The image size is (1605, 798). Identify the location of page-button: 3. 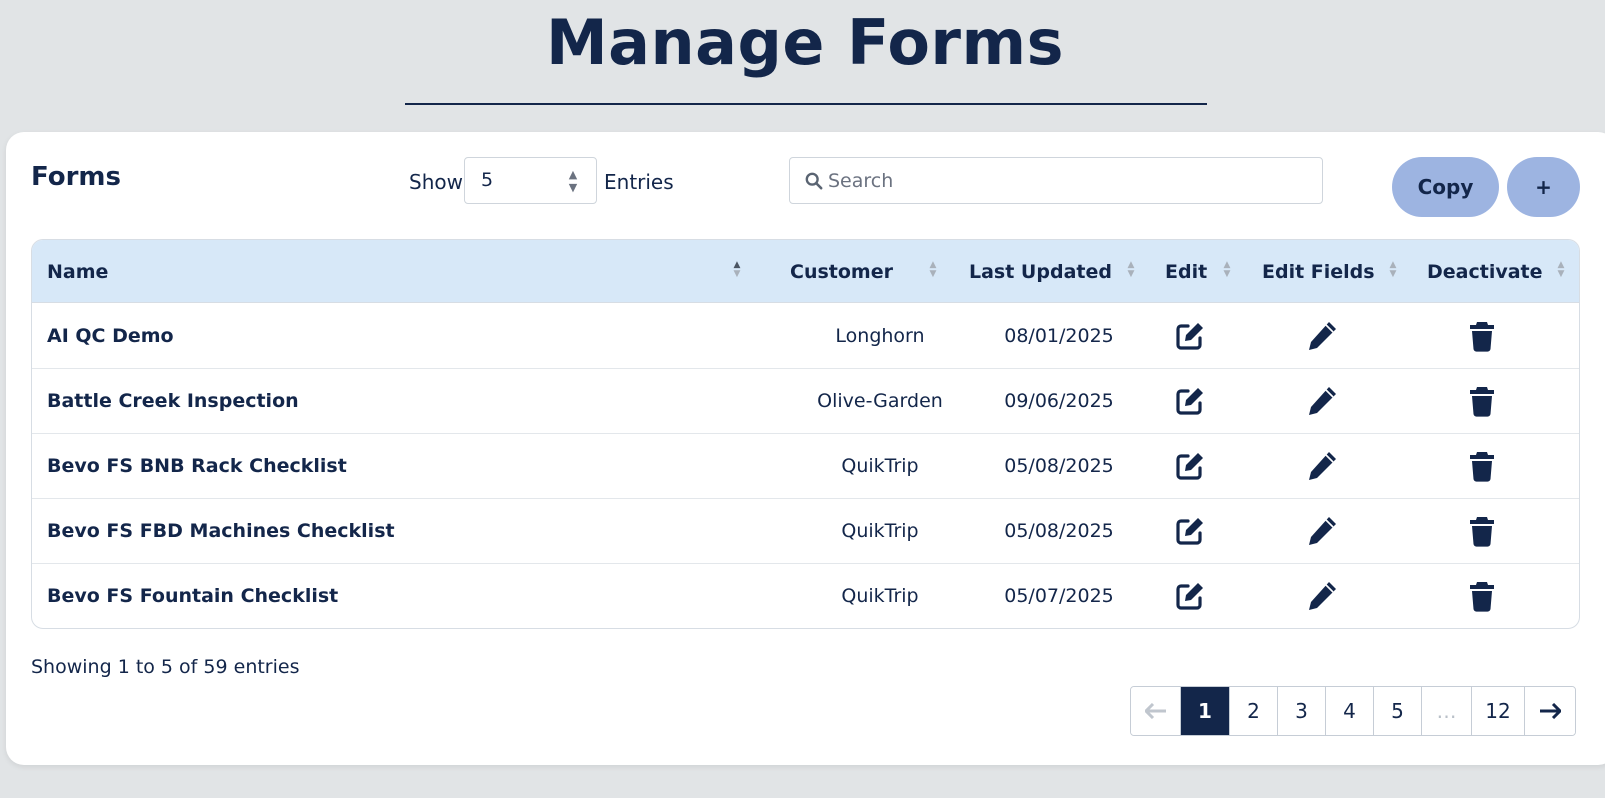
(1302, 711).